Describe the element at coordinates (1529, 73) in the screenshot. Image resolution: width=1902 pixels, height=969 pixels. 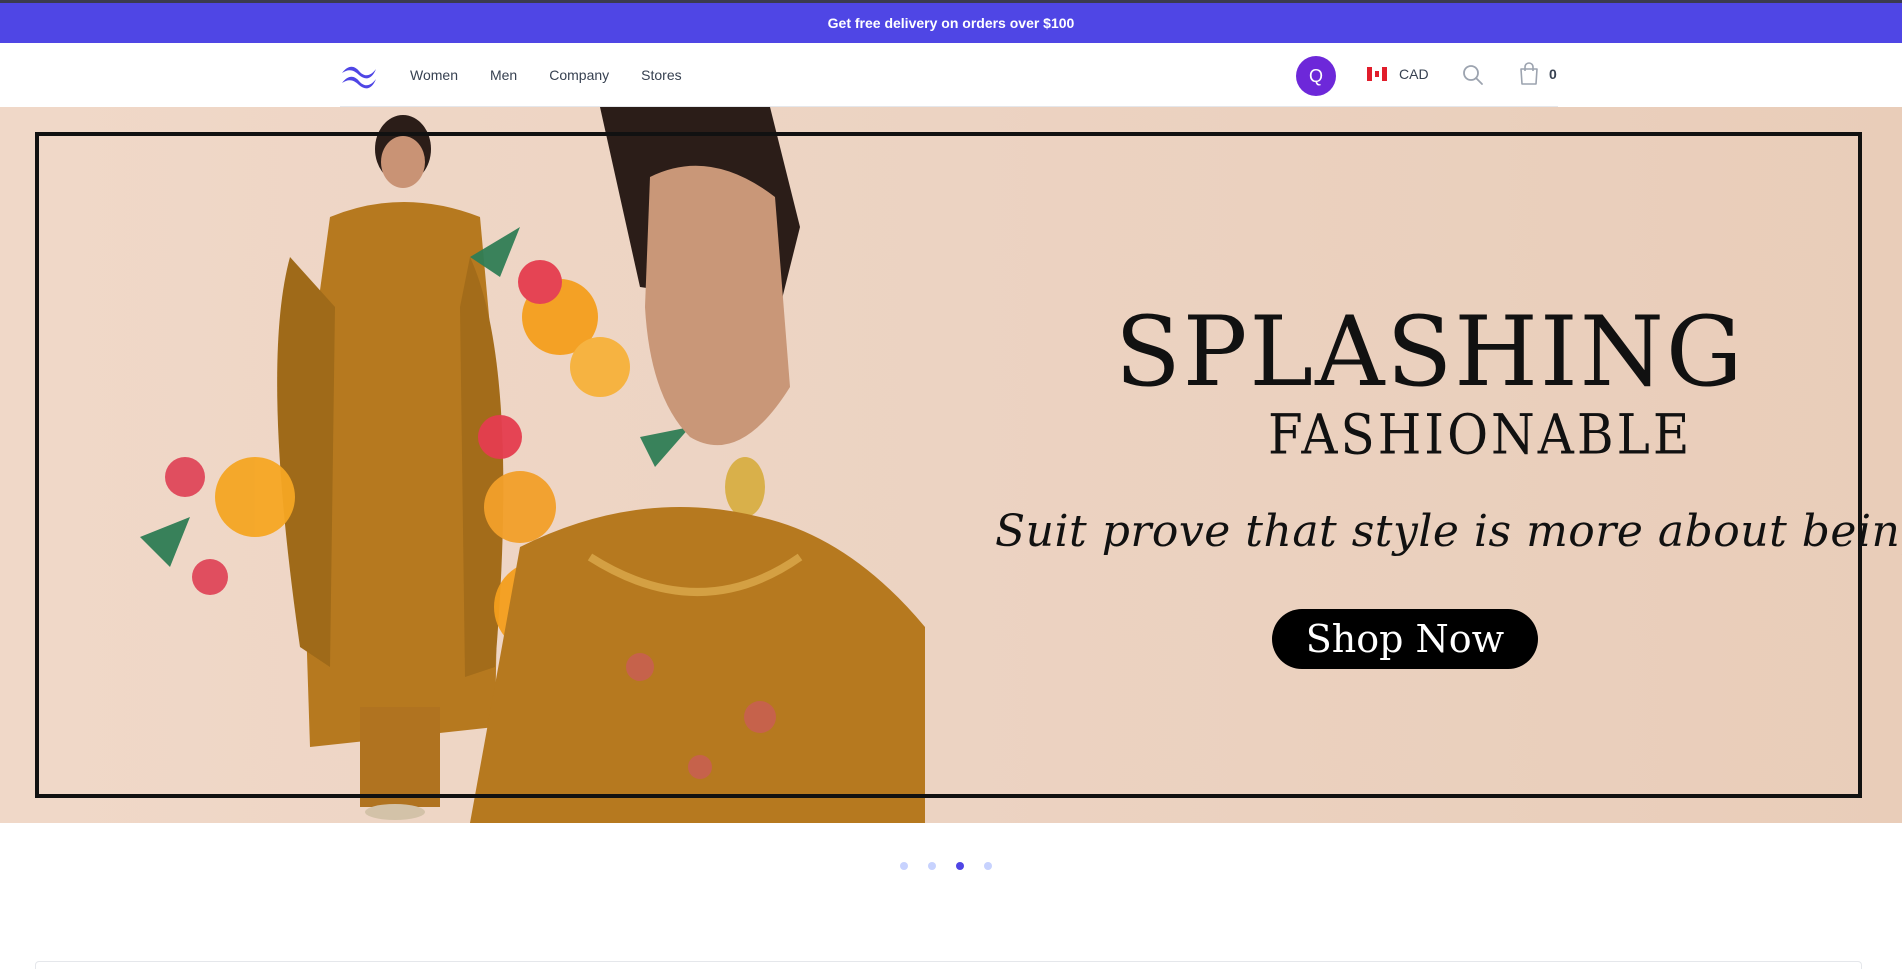
I see `shopping-bag-icon` at that location.